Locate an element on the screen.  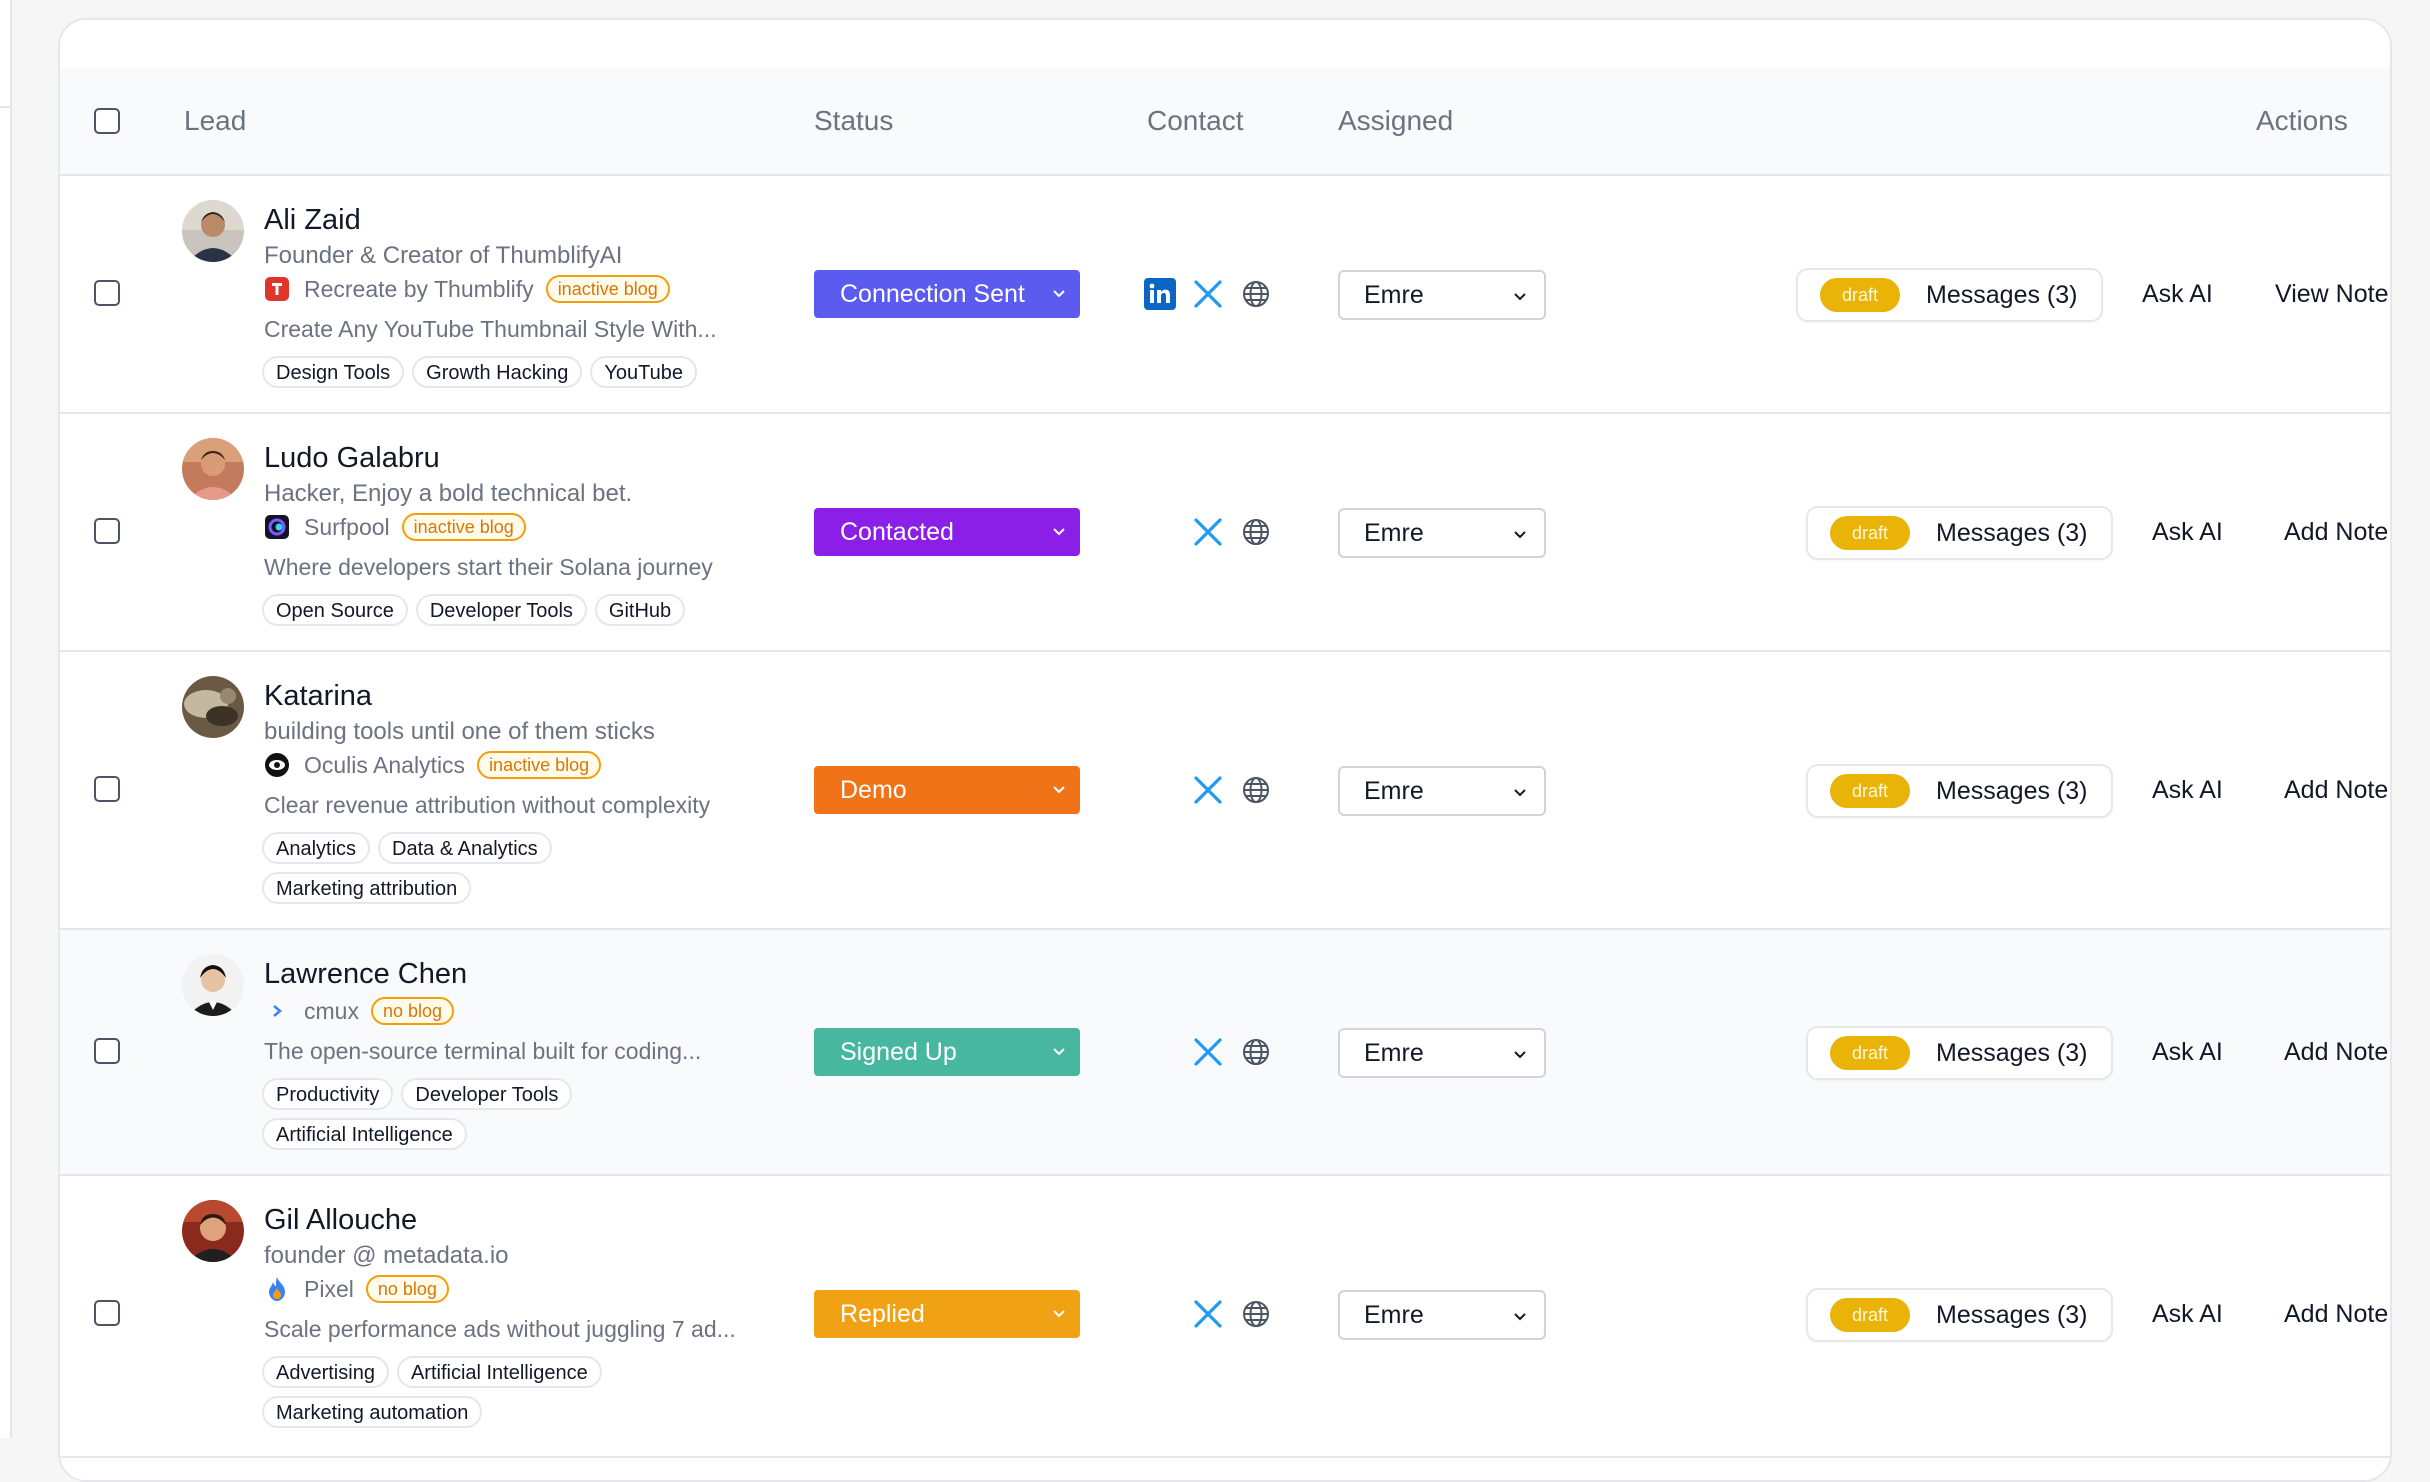
company-name: Surfpool is located at coordinates (347, 527).